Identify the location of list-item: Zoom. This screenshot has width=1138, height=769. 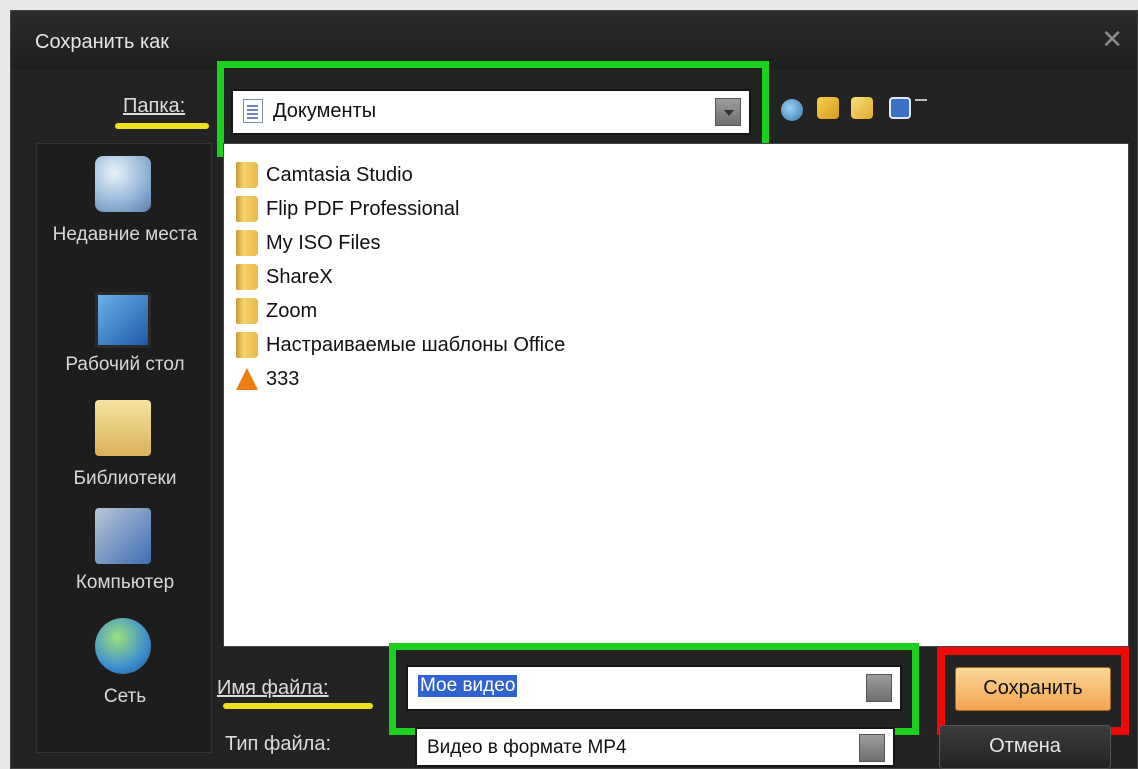
(276, 311).